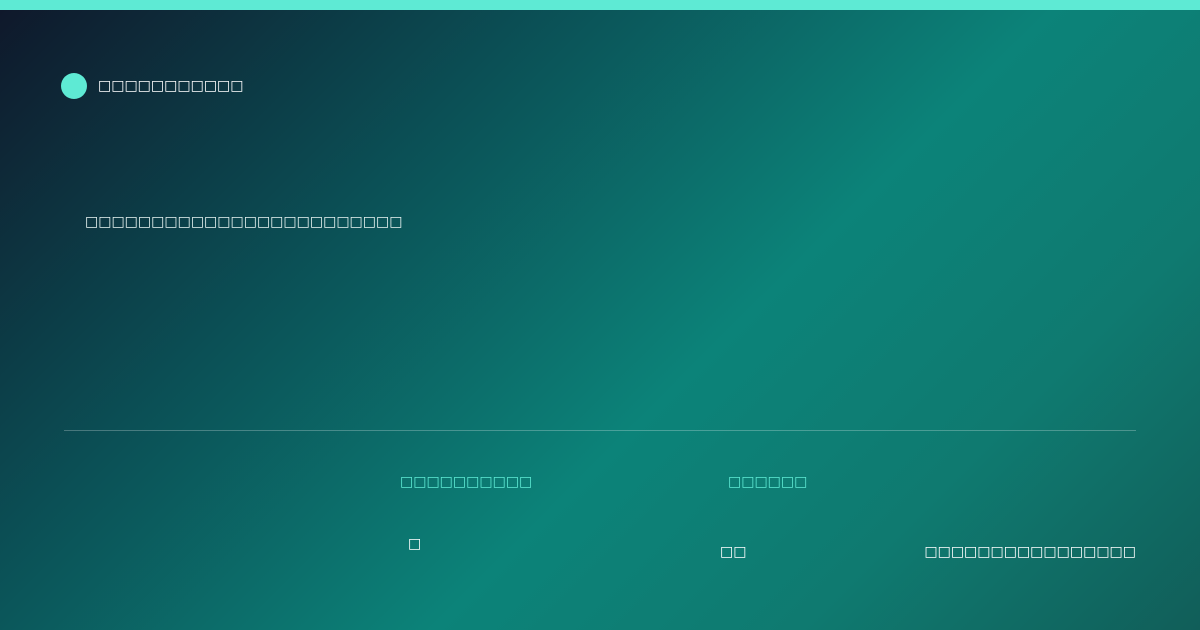 The width and height of the screenshot is (1200, 630). I want to click on brand-name: □□□□□□□□□□□, so click(171, 86).